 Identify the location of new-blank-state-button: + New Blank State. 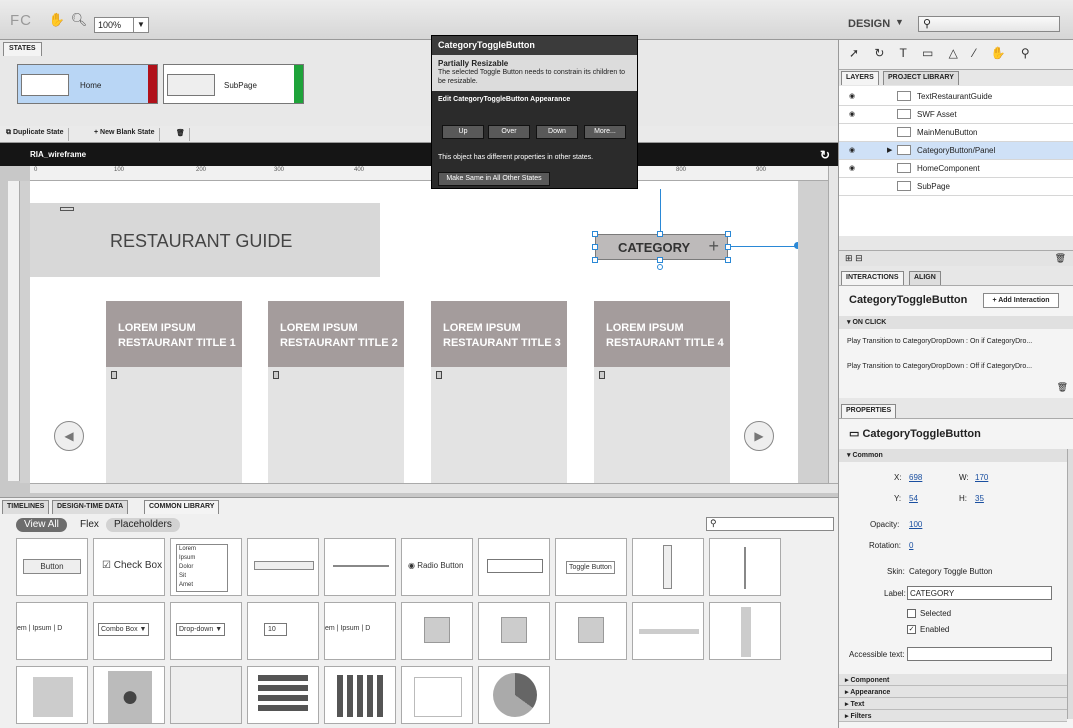
(125, 134).